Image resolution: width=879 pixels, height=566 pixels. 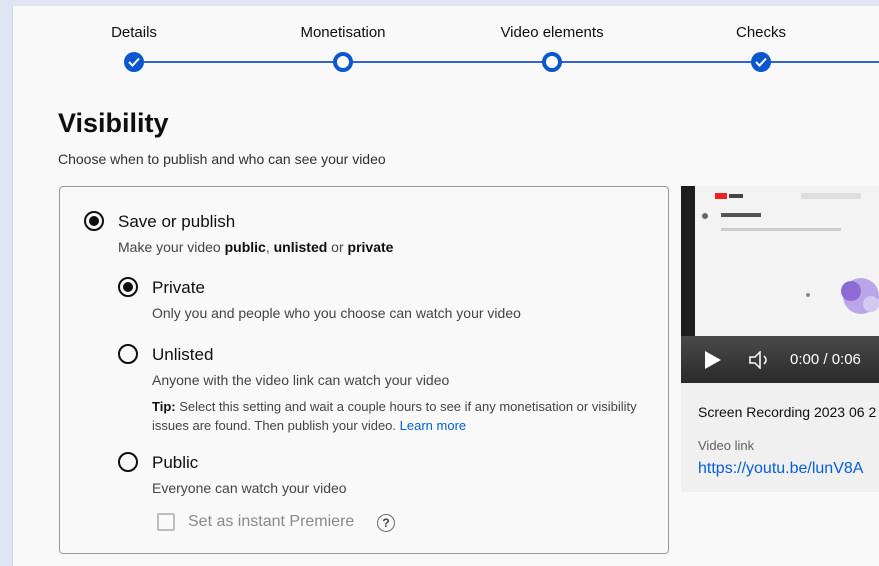 I want to click on step-video-elements-dot-icon, so click(x=552, y=62).